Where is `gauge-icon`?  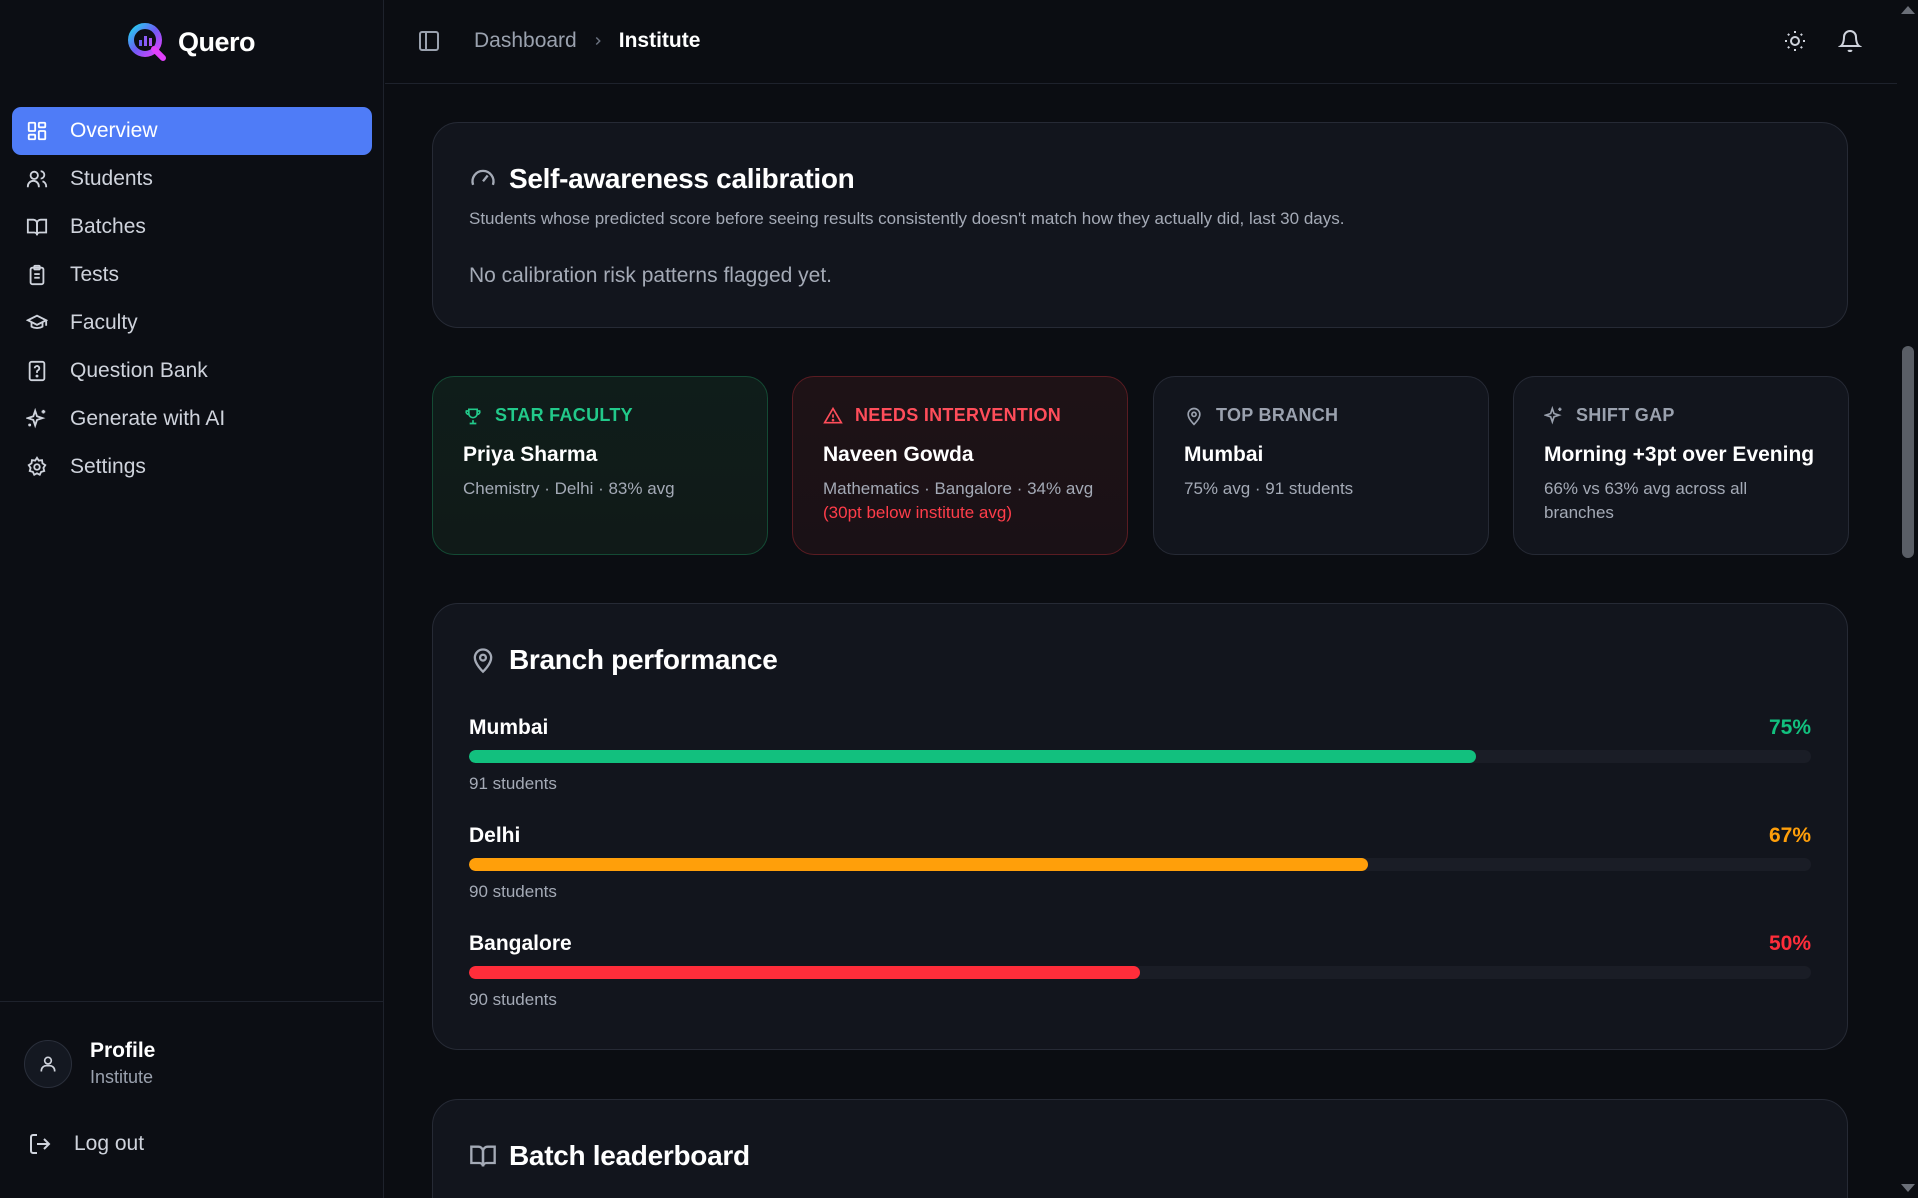 gauge-icon is located at coordinates (483, 179).